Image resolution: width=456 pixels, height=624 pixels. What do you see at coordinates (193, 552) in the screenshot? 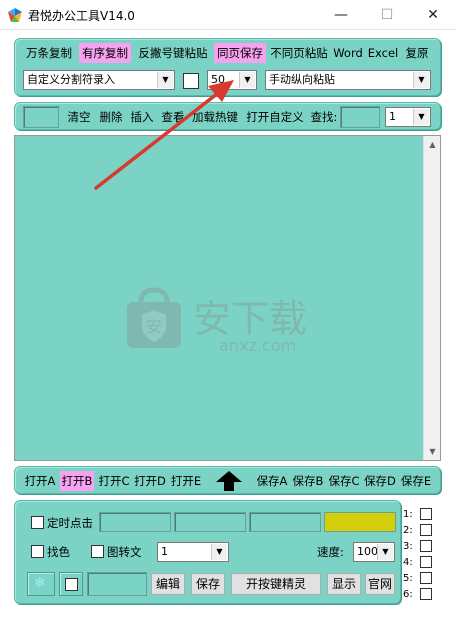
I see `index-select: 1 ▼` at bounding box center [193, 552].